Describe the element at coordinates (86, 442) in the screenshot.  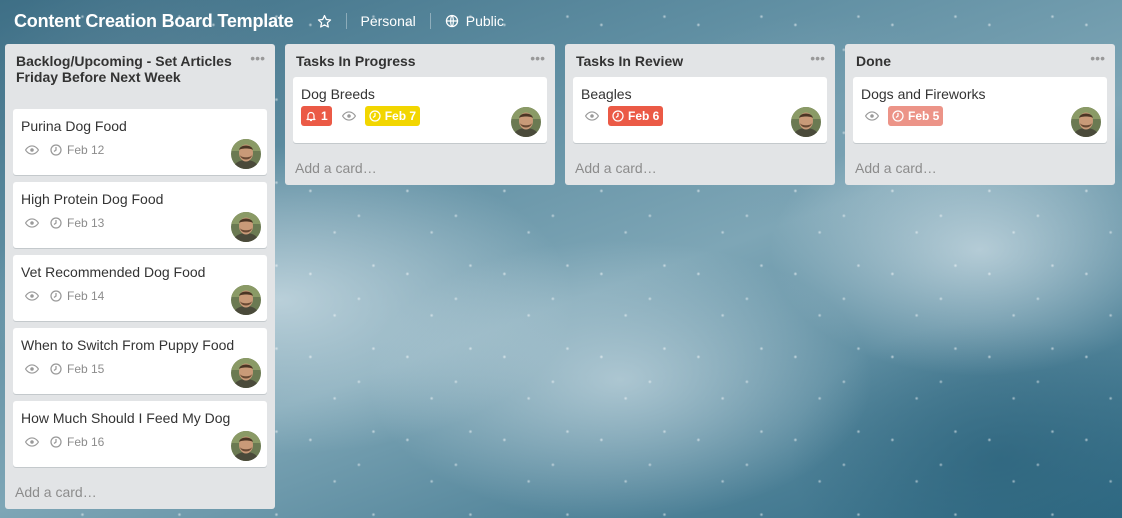
I see `due-date-label: Feb 16` at that location.